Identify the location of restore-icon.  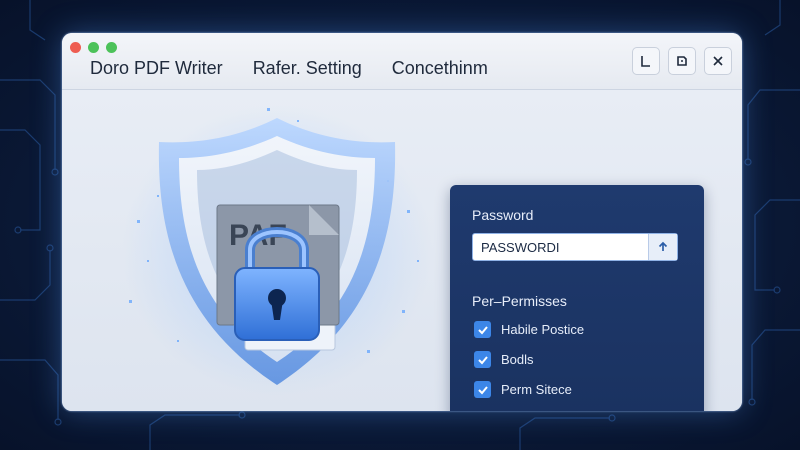
(682, 61).